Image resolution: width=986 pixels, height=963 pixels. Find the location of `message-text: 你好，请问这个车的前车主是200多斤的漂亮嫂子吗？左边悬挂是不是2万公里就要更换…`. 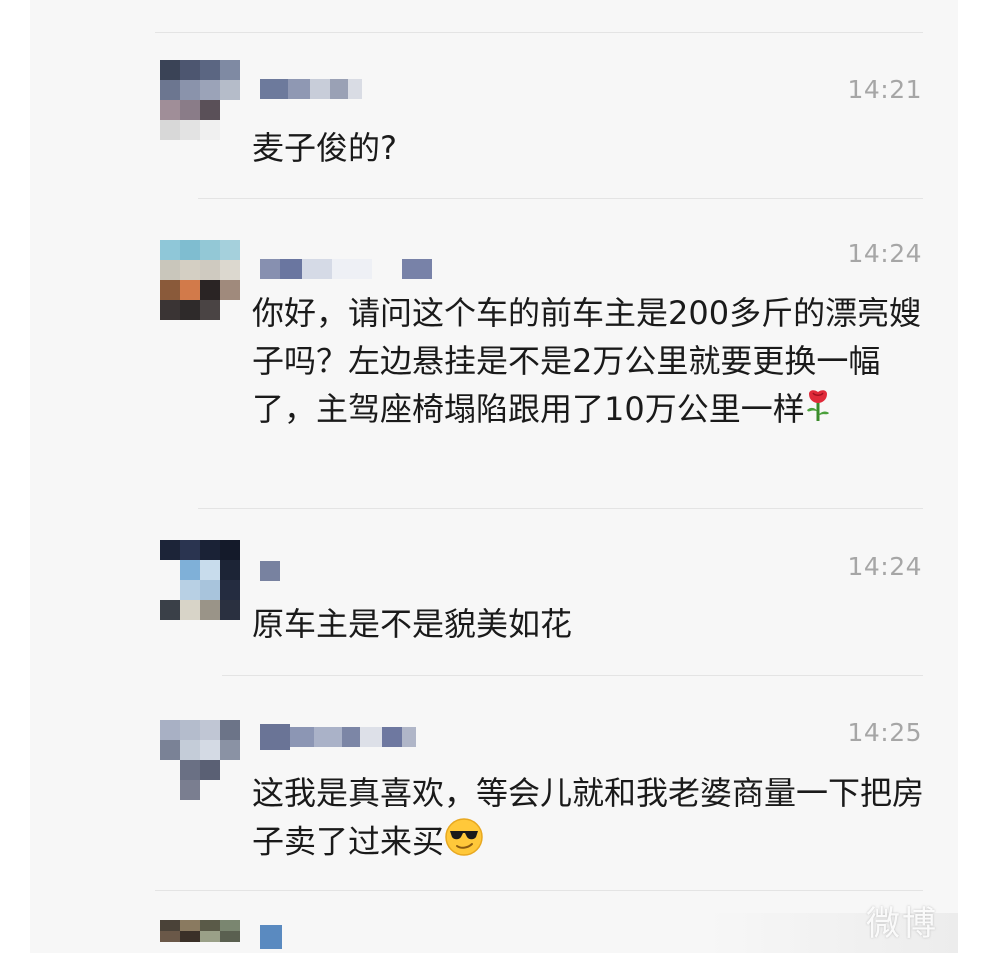

message-text: 你好，请问这个车的前车主是200多斤的漂亮嫂子吗？左边悬挂是不是2万公里就要更换… is located at coordinates (592, 362).